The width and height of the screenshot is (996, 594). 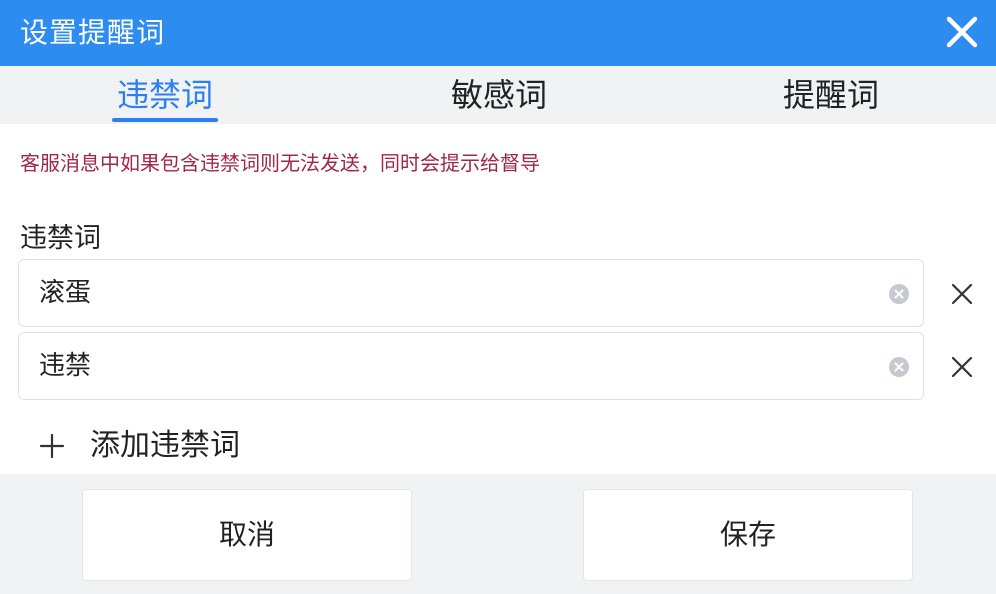 What do you see at coordinates (748, 535) in the screenshot?
I see `save-button: 保存` at bounding box center [748, 535].